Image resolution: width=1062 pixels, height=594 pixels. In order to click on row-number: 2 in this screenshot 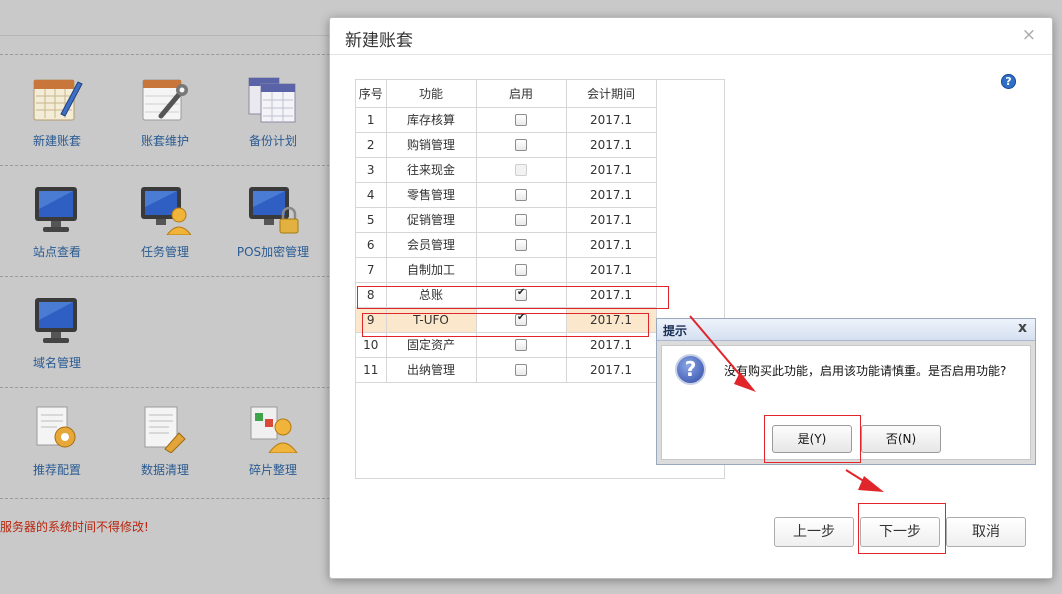, I will do `click(371, 144)`.